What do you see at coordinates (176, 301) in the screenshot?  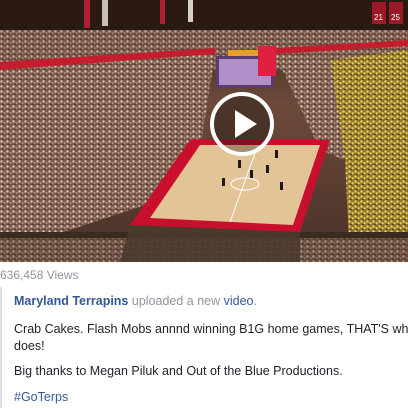 I see `action-text: uploaded a new` at bounding box center [176, 301].